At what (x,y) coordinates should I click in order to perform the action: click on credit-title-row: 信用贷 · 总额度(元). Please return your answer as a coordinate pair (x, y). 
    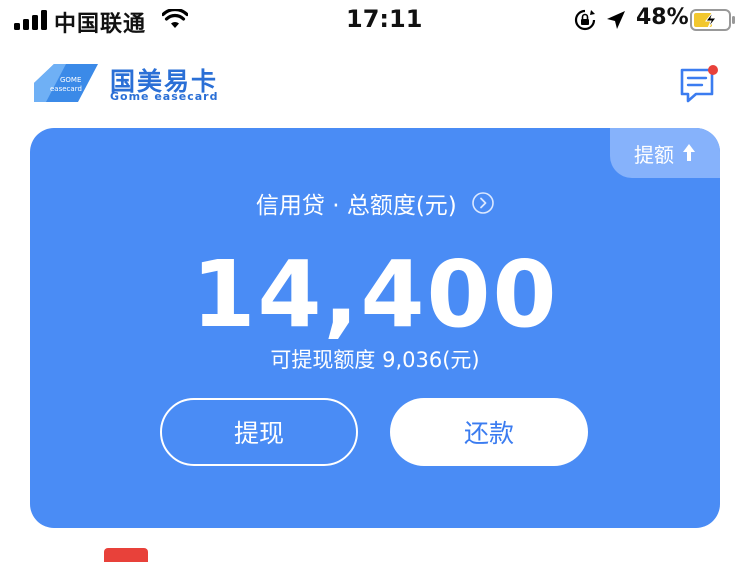
    Looking at the image, I should click on (375, 203).